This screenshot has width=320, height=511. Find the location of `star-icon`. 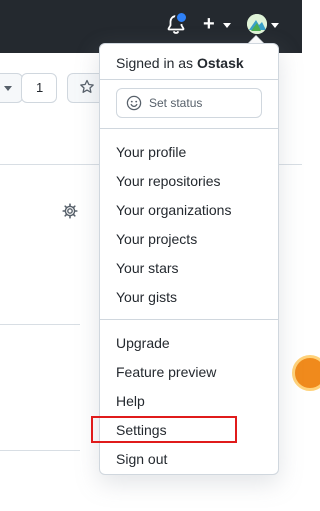

star-icon is located at coordinates (87, 86).